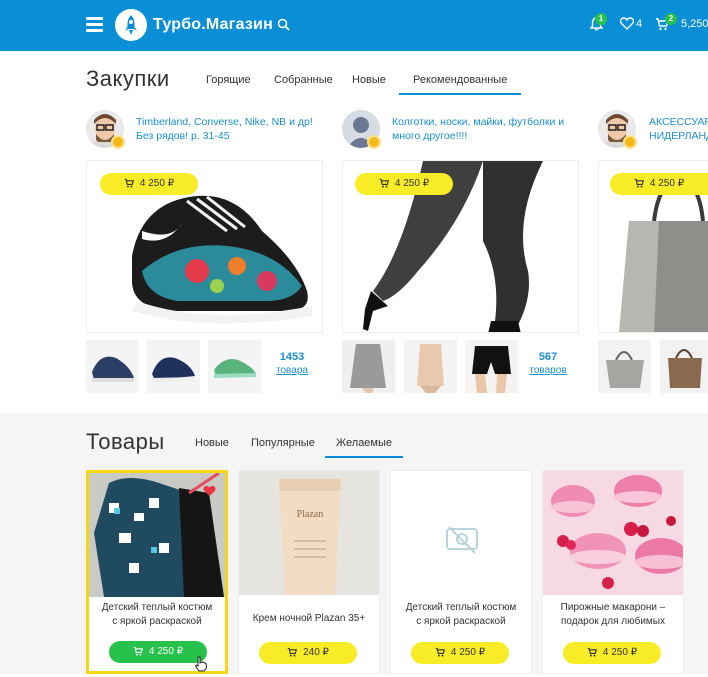  I want to click on product-price: 240 ₽, so click(316, 652).